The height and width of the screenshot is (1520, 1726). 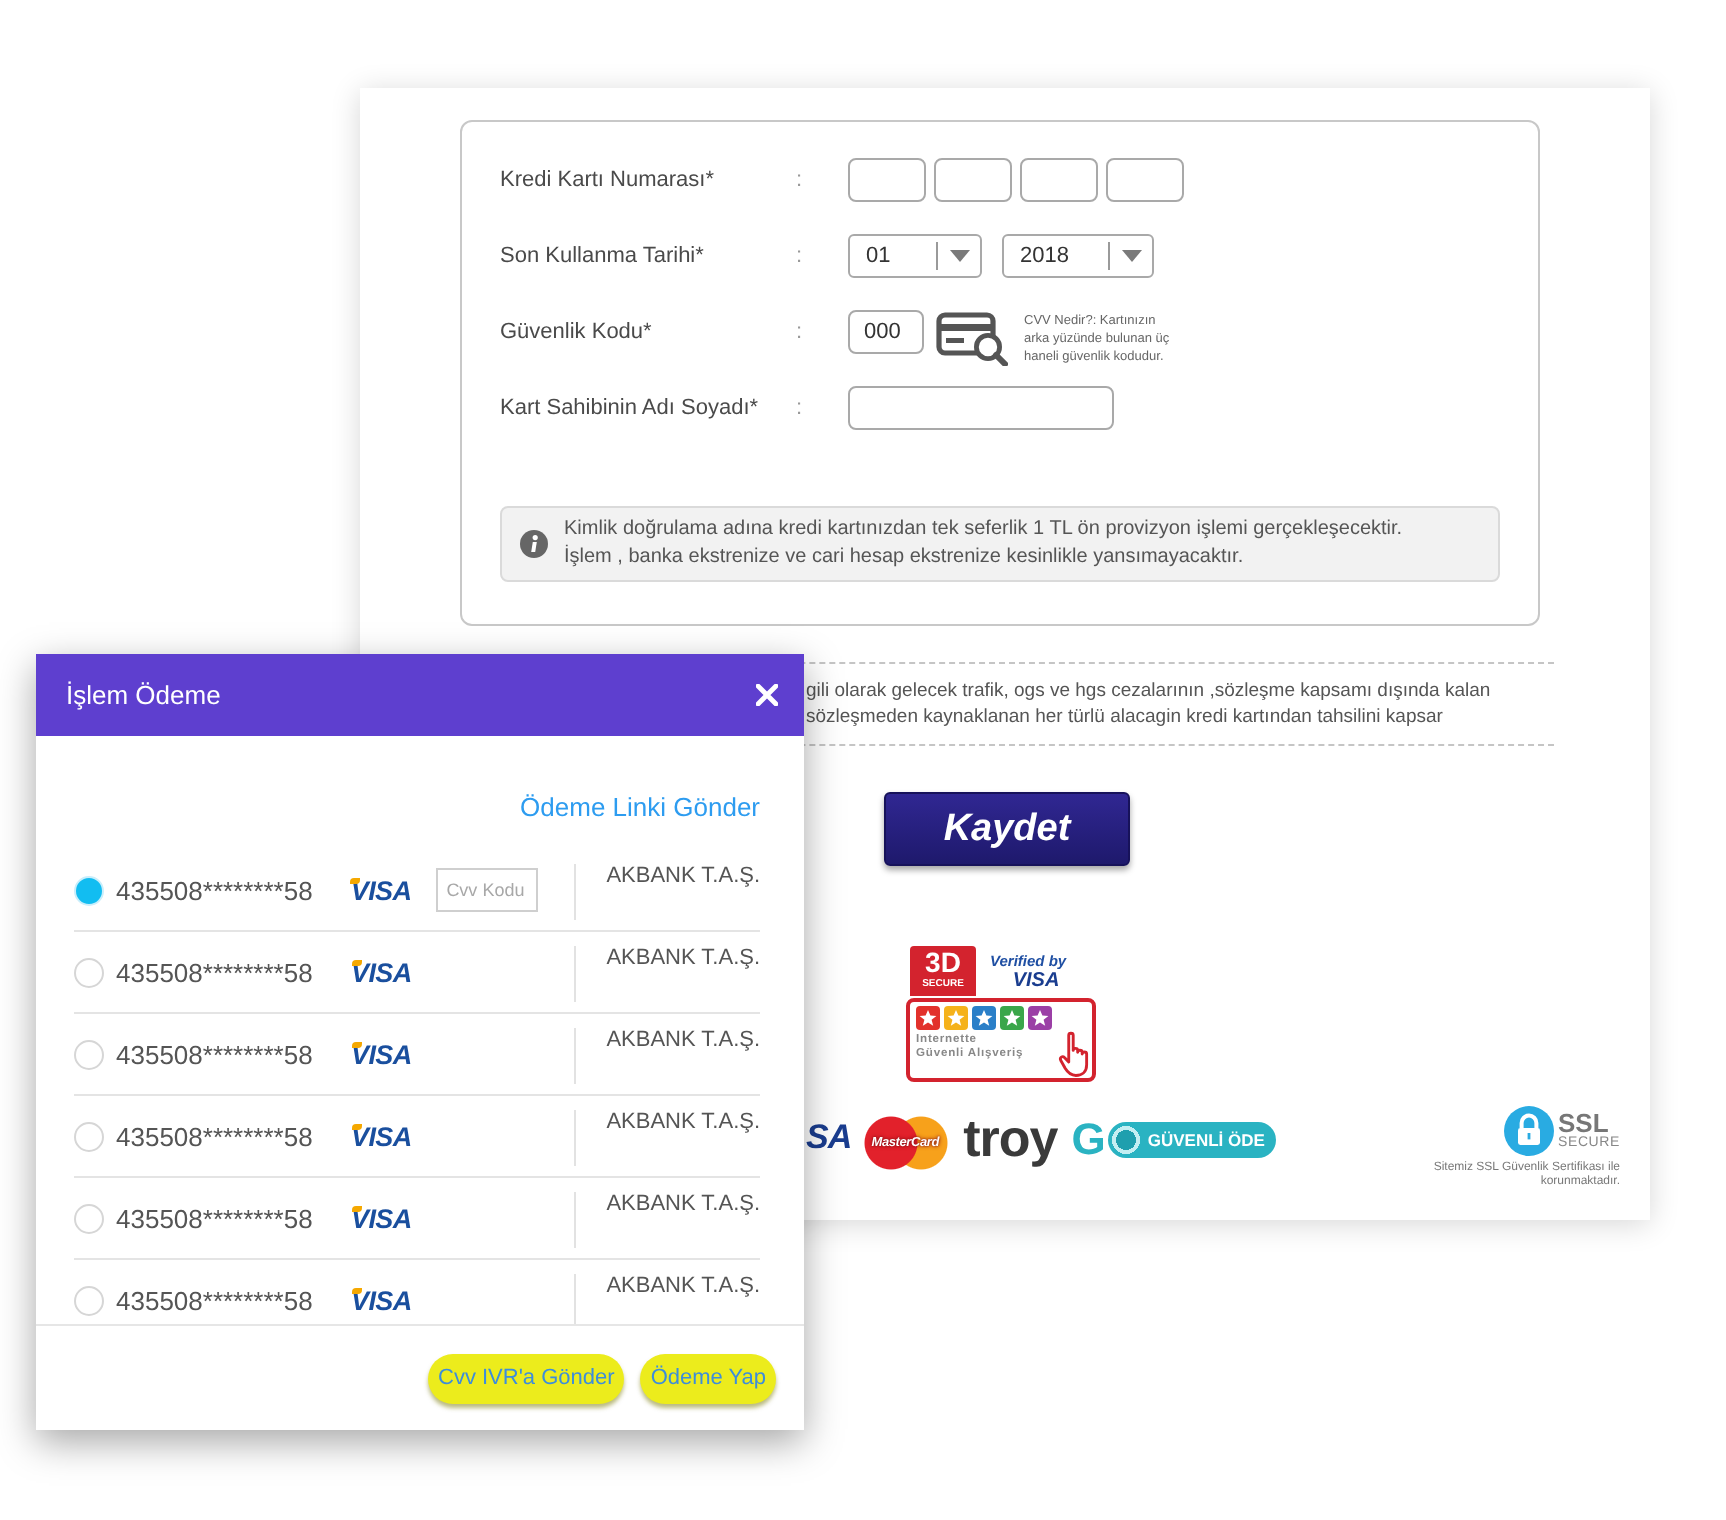 I want to click on ssl-title: SSL, so click(x=1583, y=1123).